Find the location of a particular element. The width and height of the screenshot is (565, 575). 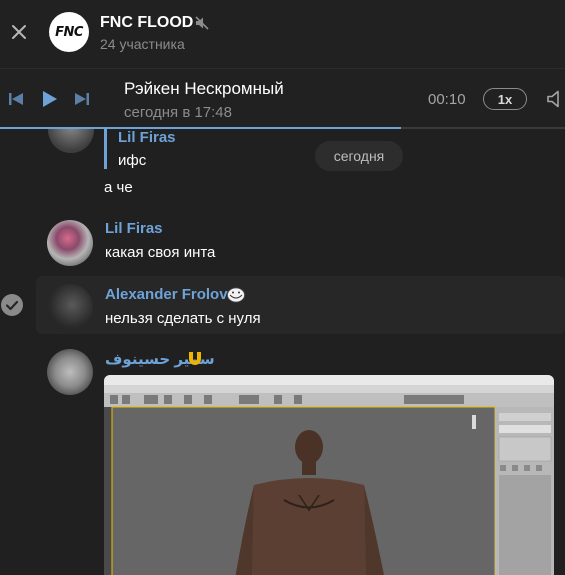

track-time: сегодня в 17:48 is located at coordinates (178, 112).